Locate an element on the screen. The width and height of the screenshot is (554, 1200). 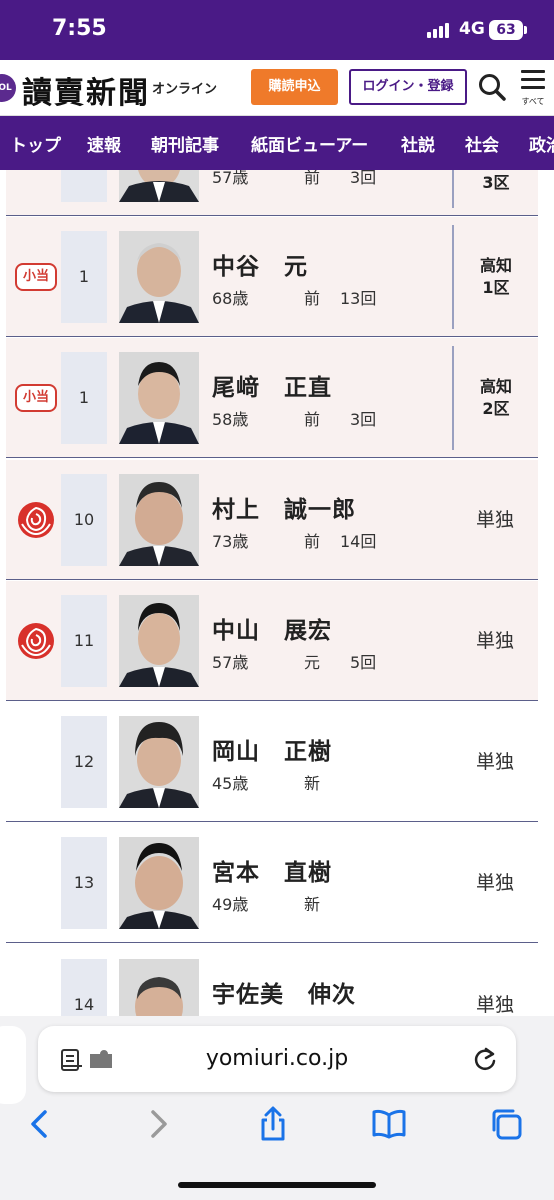
candidate-name: 中谷 元 is located at coordinates (260, 267).